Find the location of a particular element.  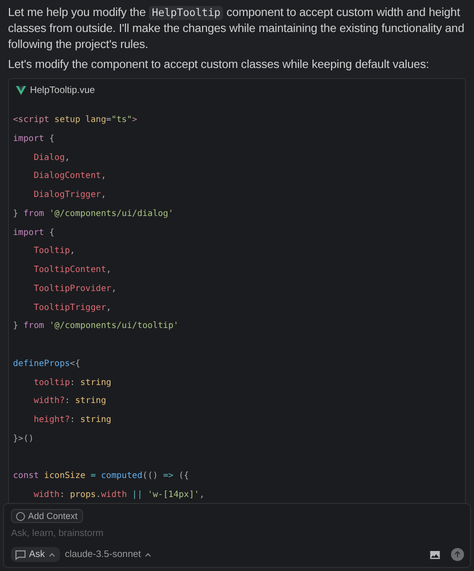

mode-dropdown: Ask is located at coordinates (35, 554).